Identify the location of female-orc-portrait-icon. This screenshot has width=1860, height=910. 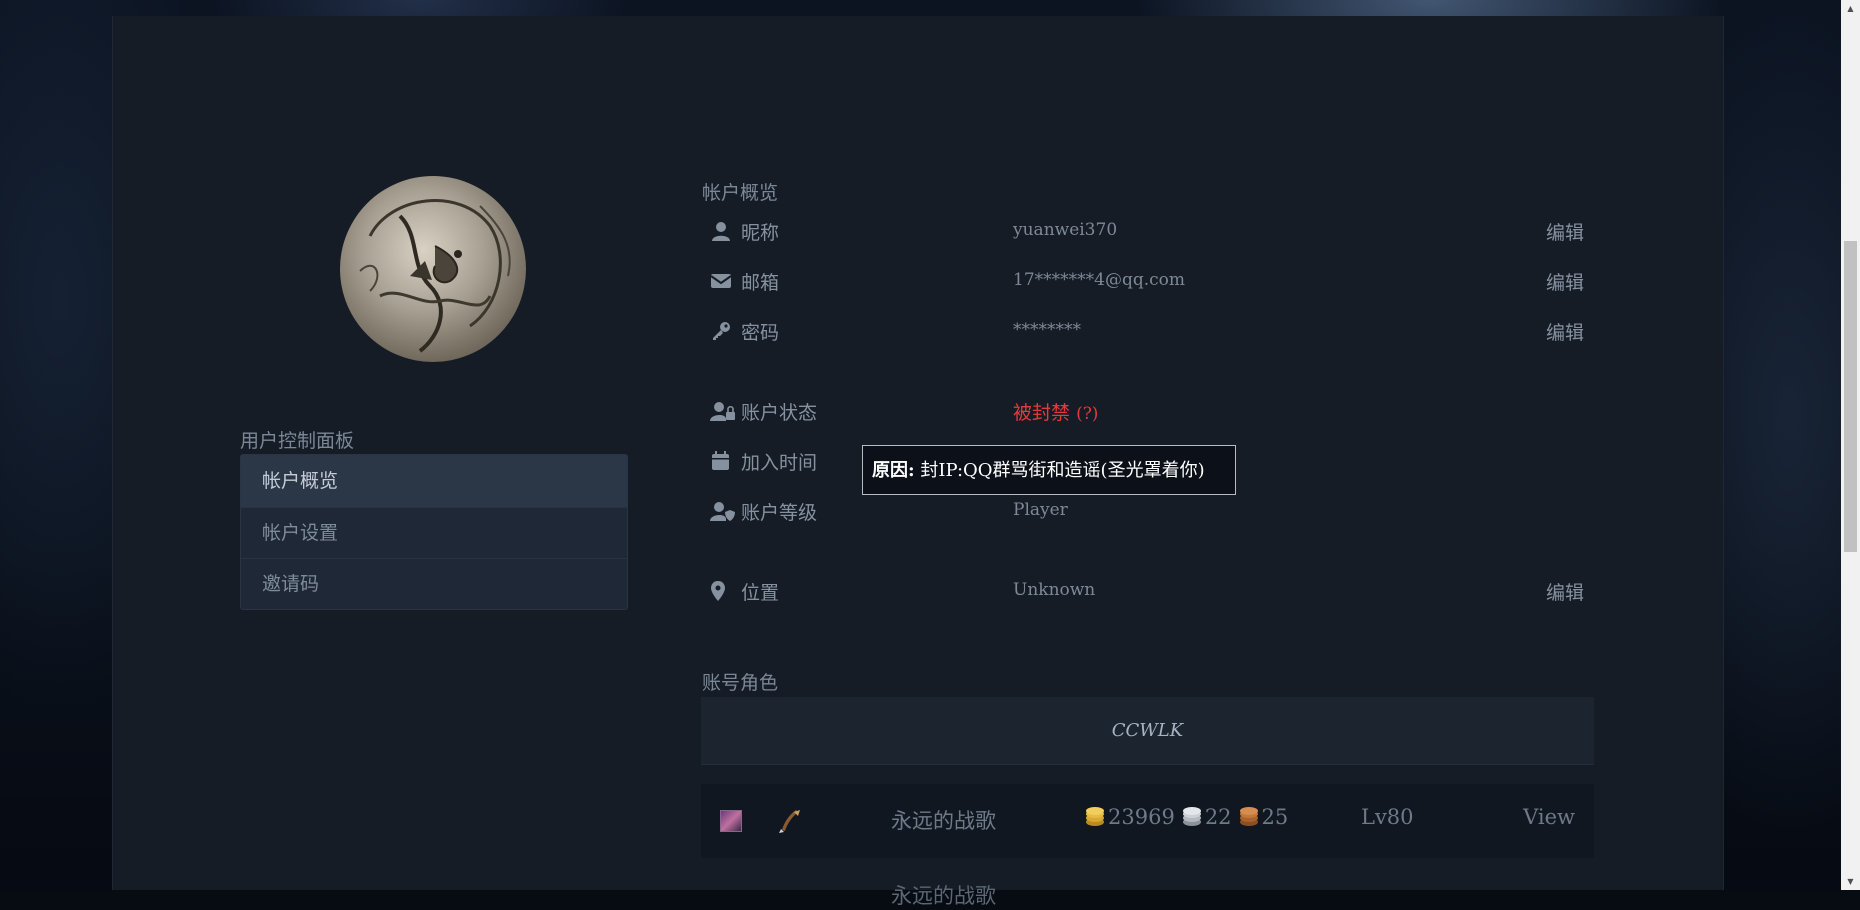
(731, 821).